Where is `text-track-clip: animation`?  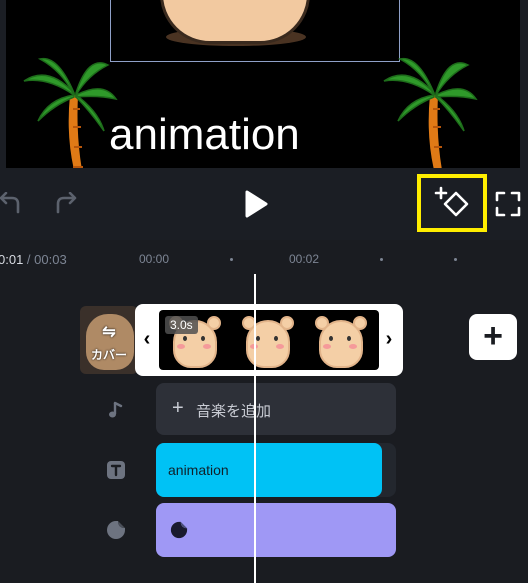 text-track-clip: animation is located at coordinates (269, 470).